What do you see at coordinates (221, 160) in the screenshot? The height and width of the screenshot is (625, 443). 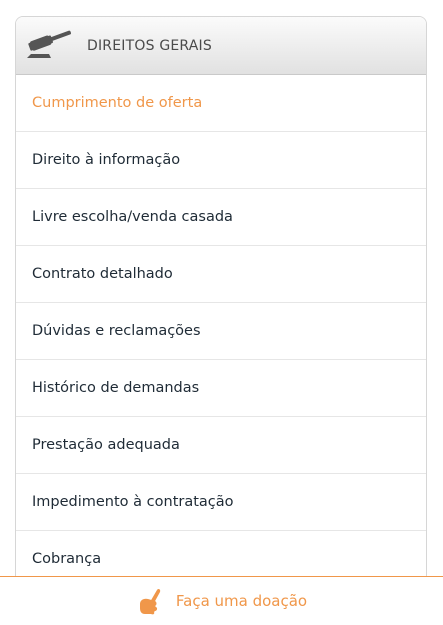 I see `menu-item-direito-a-informacao: Direito à informação` at bounding box center [221, 160].